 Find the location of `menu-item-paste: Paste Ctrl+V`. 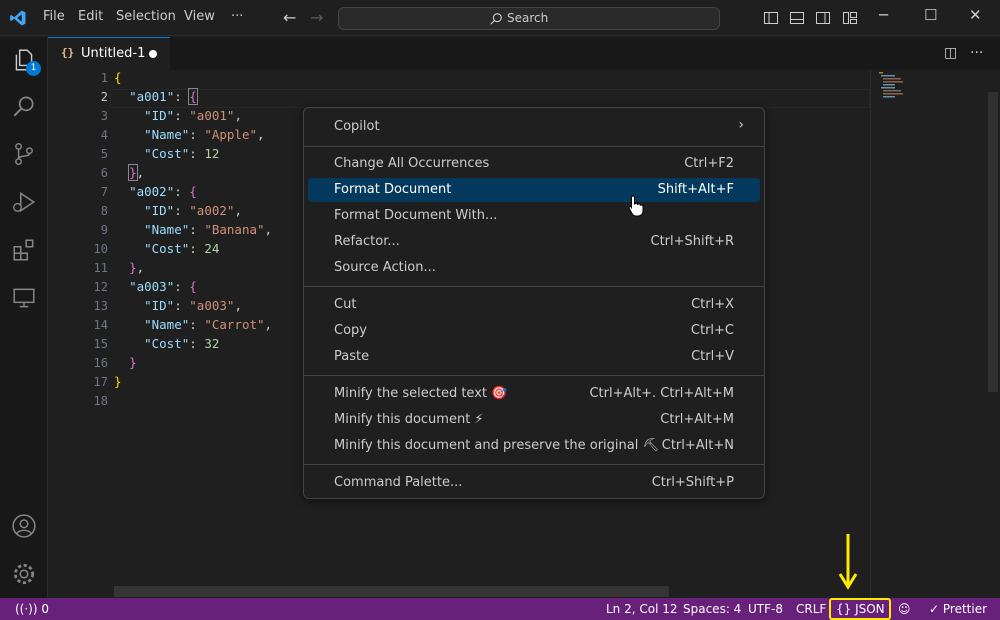

menu-item-paste: Paste Ctrl+V is located at coordinates (534, 357).